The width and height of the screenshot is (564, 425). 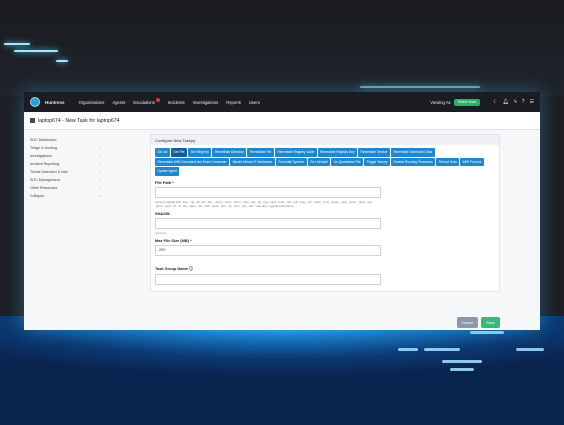 I want to click on viewing-as-label: Viewing As, so click(x=440, y=102).